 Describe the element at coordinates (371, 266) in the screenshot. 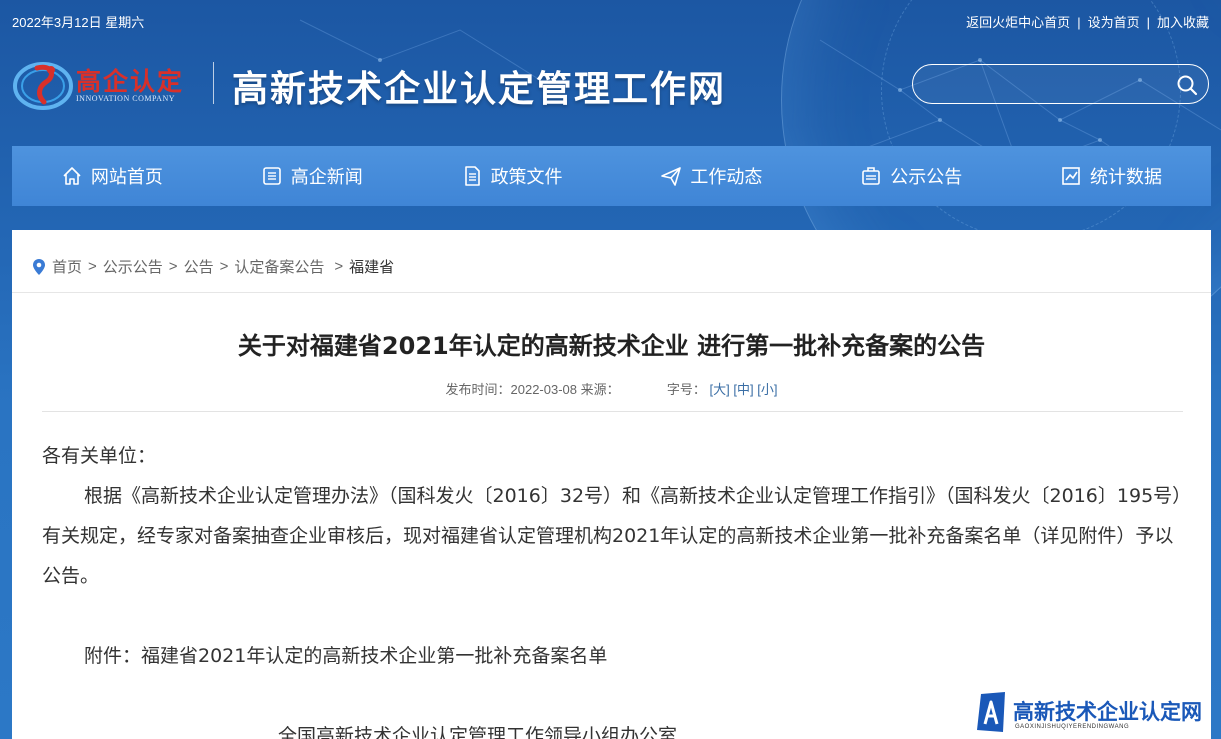

I see `breadcrumb-current: 福建省` at that location.